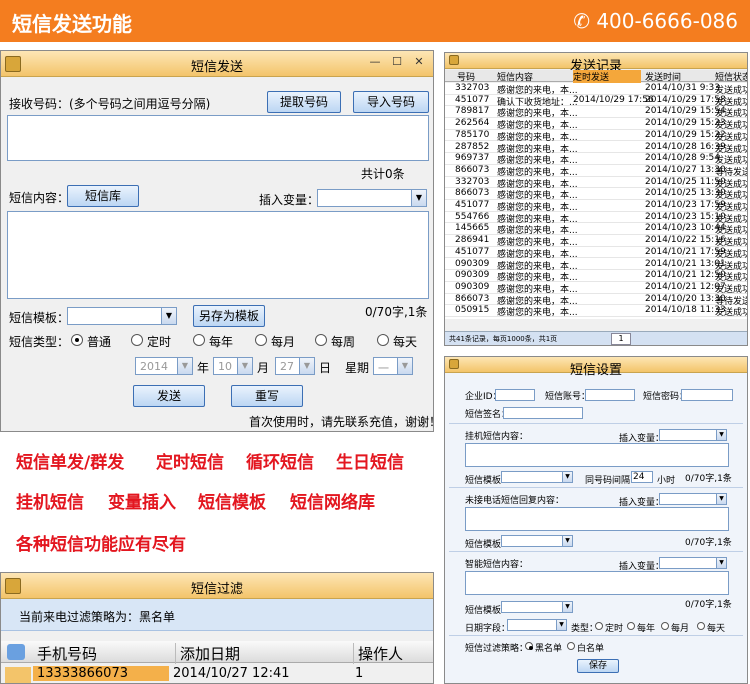 Image resolution: width=750 pixels, height=684 pixels. I want to click on records-titlebar: 发送记录, so click(596, 63).